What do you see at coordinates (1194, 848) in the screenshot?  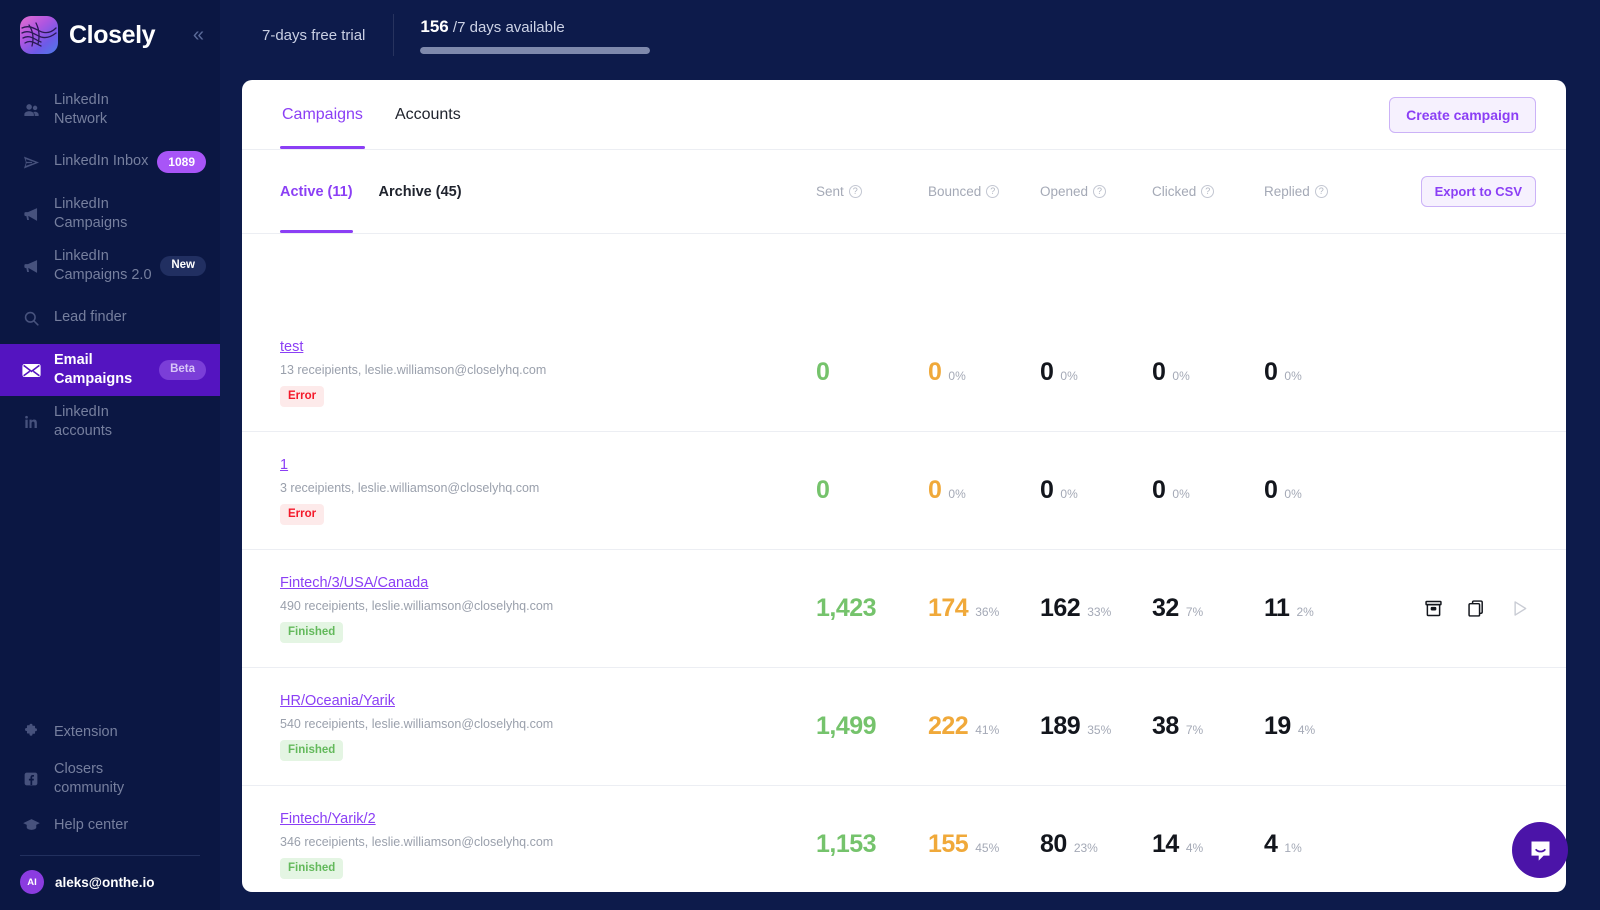 I see `metric-percent: 4%` at bounding box center [1194, 848].